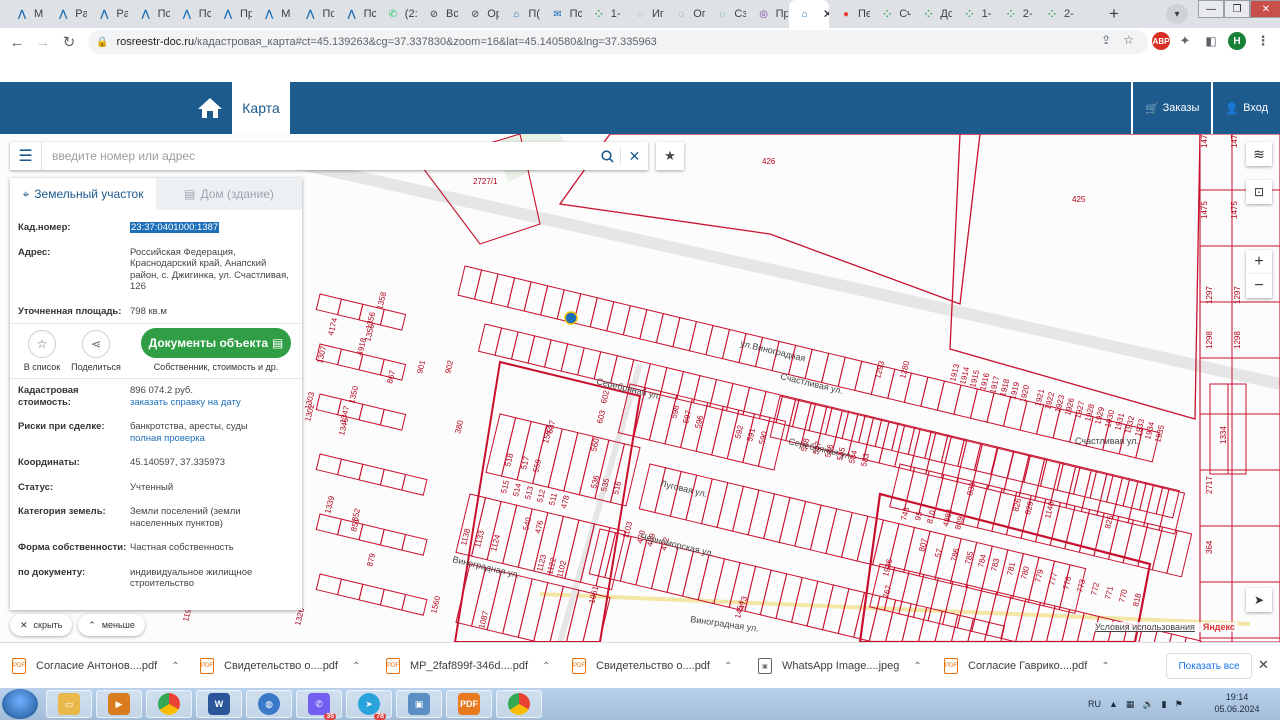 This screenshot has width=1280, height=720. I want to click on back-icon: ←, so click(17, 42).